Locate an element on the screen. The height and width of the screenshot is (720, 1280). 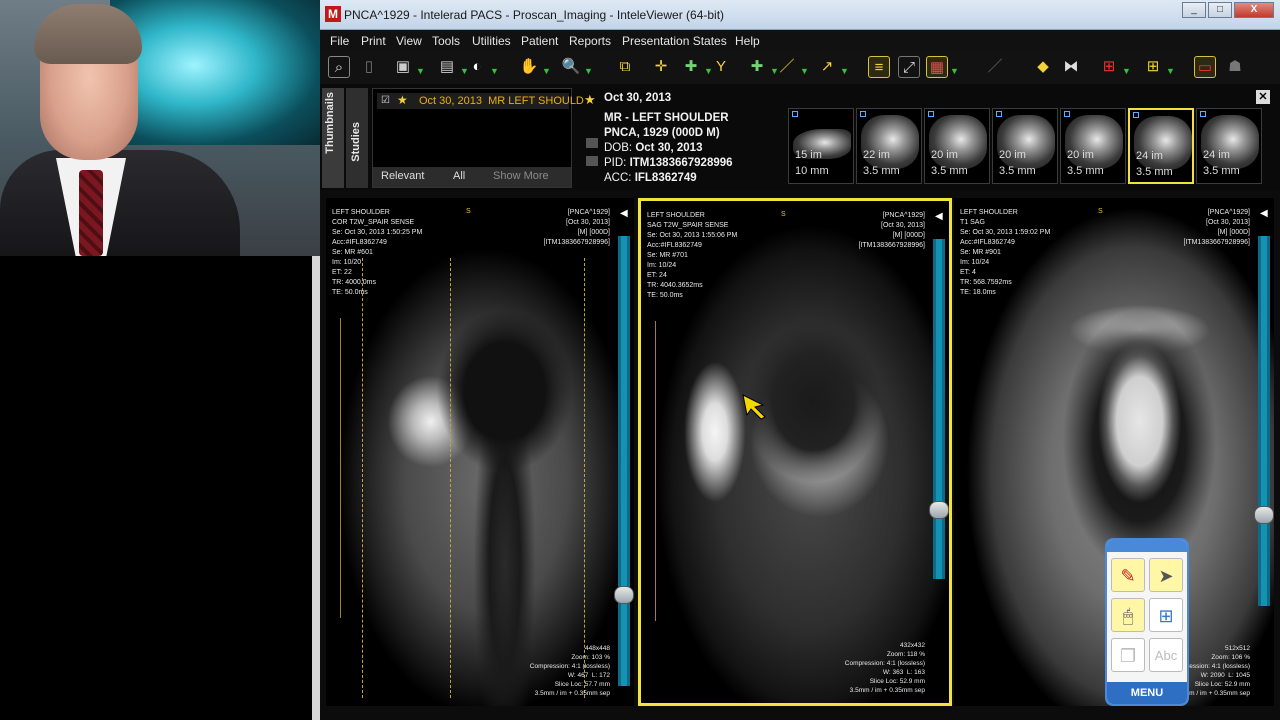
presenter-tie is located at coordinates (91, 213).